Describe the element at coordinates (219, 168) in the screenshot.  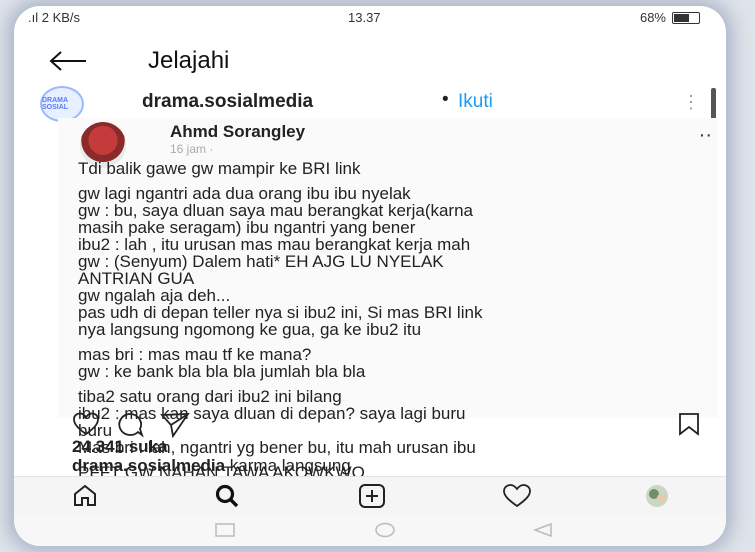
I see `text-line: Tdi balik gawe gw mampir ke BRI link` at that location.